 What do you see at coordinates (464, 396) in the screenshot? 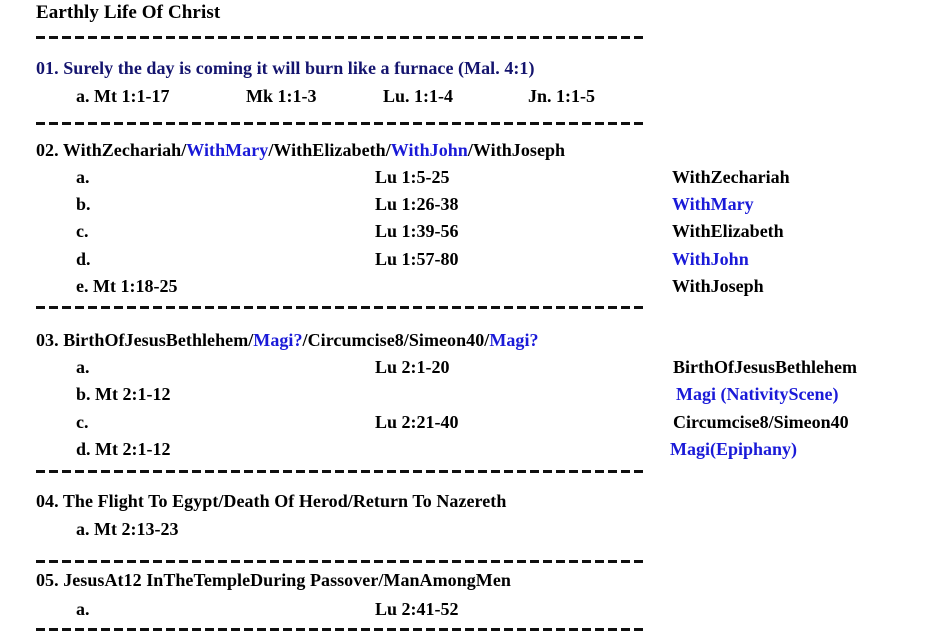
I see `entry-row-03-b: b. Mt 2:1-12 Magi (NativityScene)` at bounding box center [464, 396].